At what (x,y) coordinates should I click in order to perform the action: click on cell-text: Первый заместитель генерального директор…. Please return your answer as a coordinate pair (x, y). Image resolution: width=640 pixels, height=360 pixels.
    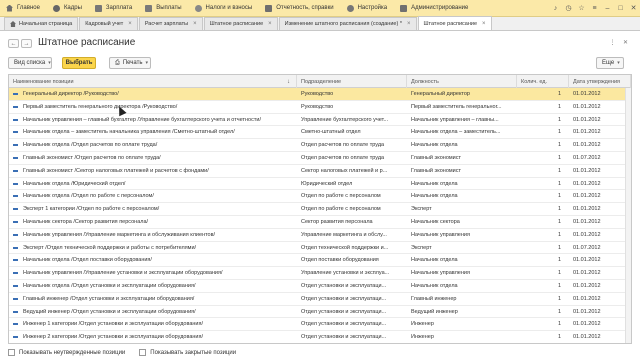
    Looking at the image, I should click on (100, 106).